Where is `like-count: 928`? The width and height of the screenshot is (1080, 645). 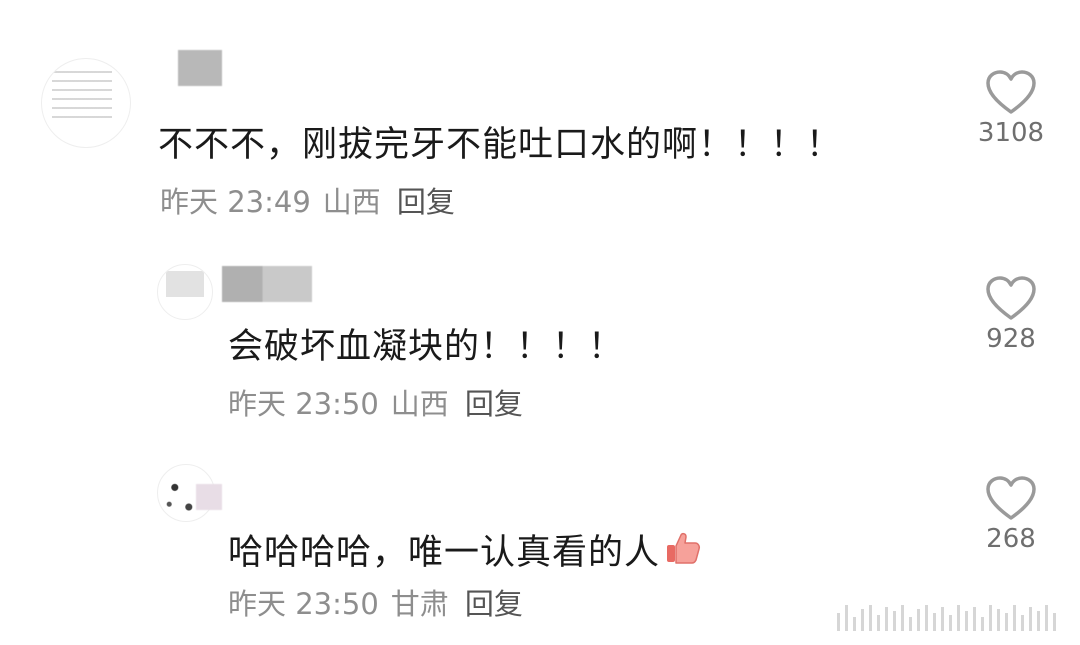 like-count: 928 is located at coordinates (1011, 339).